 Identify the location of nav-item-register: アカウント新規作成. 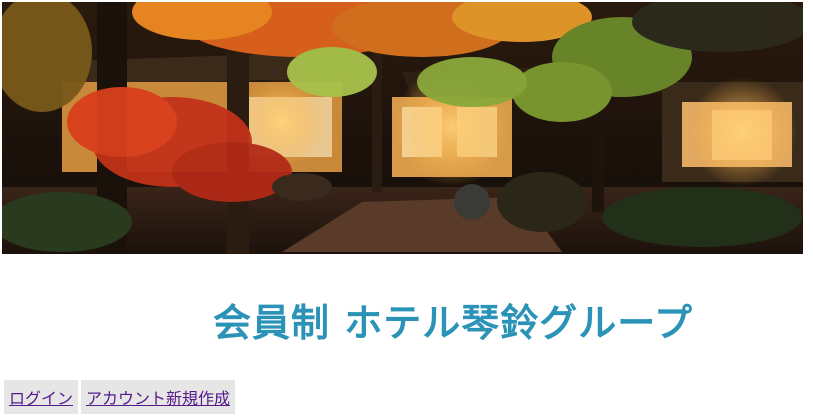
(158, 397).